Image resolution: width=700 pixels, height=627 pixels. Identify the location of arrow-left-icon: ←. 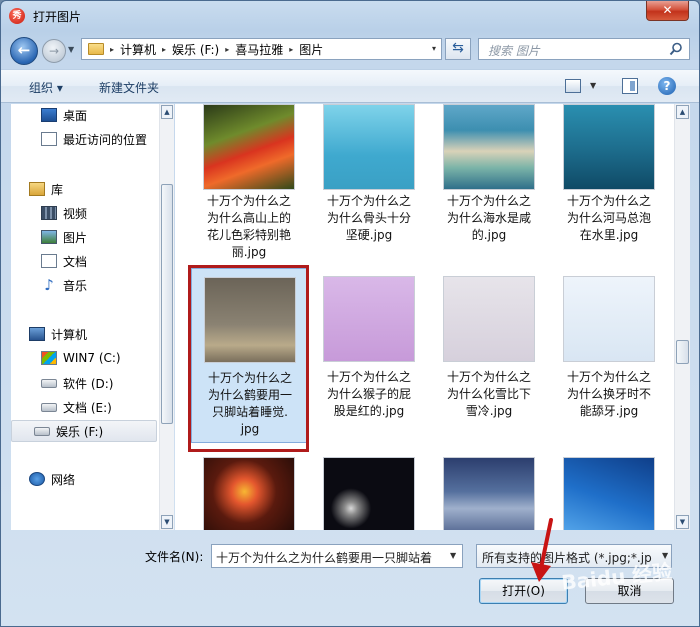
(24, 50).